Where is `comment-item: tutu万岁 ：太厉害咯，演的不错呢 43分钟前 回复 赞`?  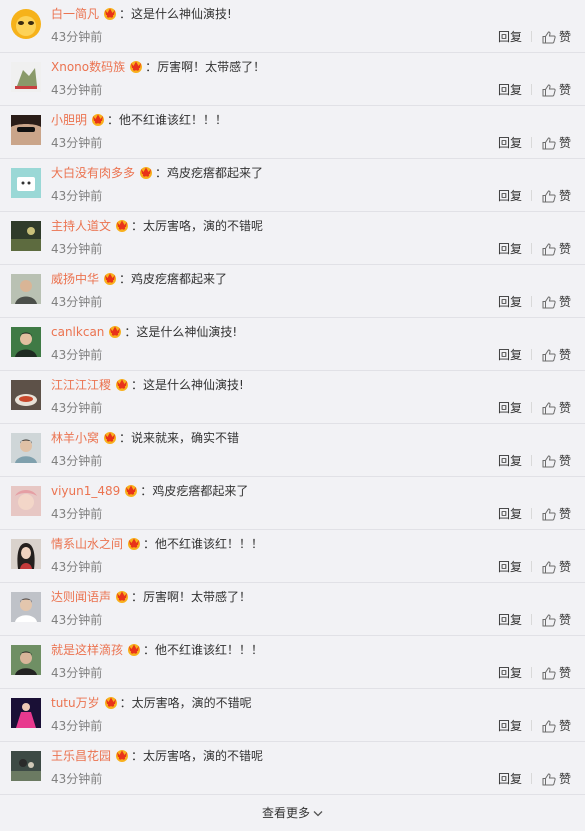 comment-item: tutu万岁 ：太厉害咯，演的不错呢 43分钟前 回复 赞 is located at coordinates (292, 715).